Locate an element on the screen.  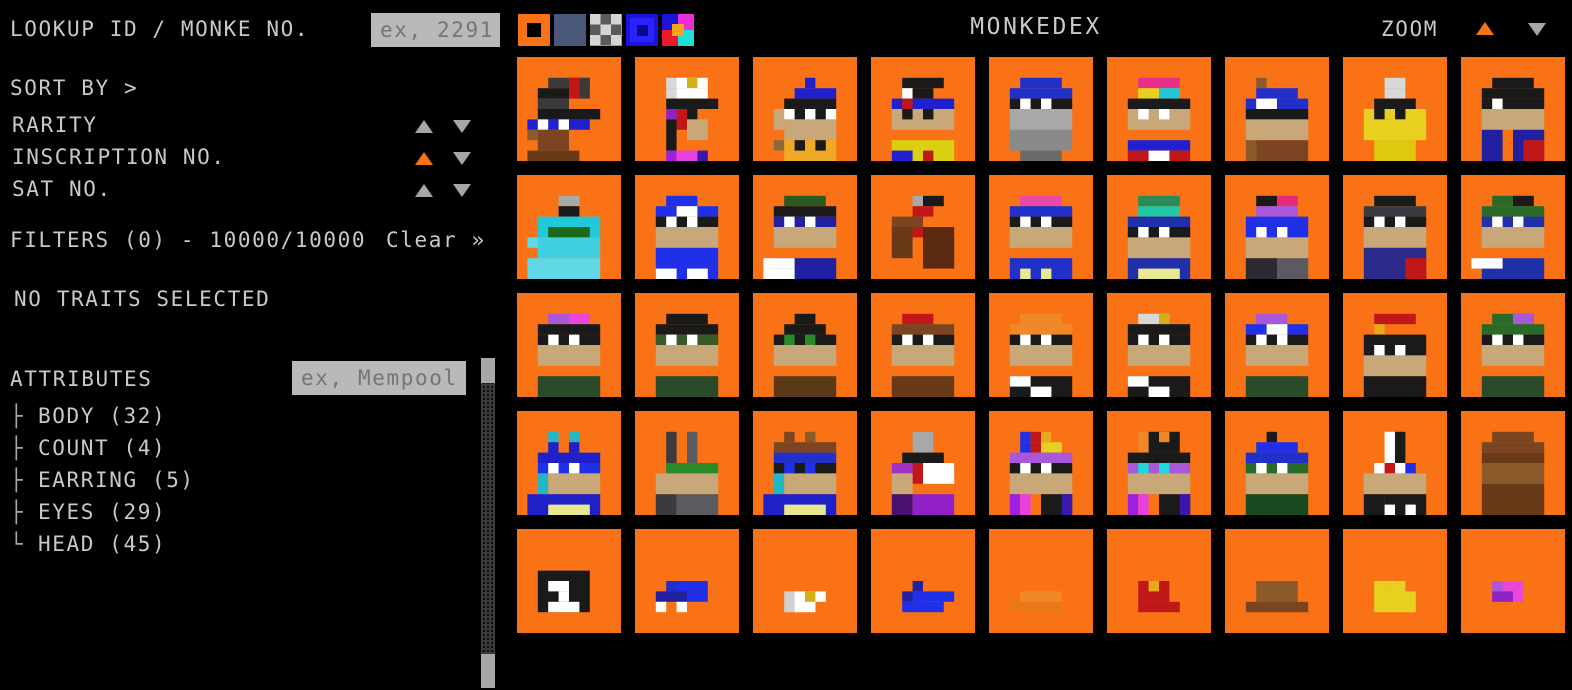
sort-asc-rarity-icon is located at coordinates (424, 126).